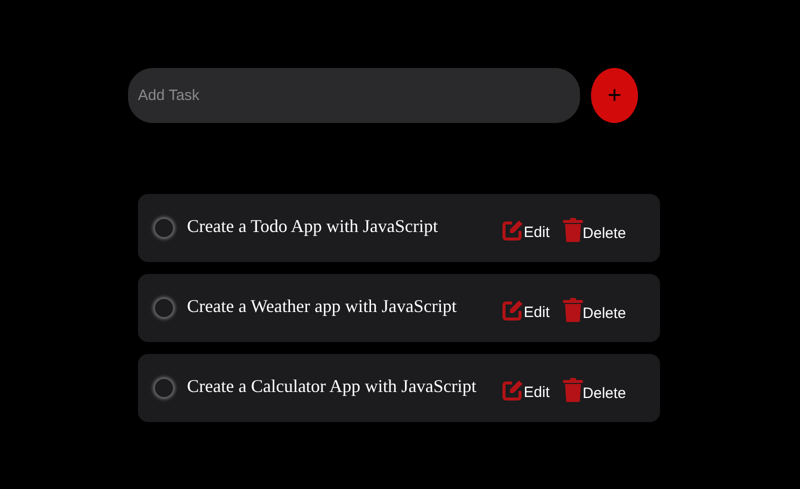  What do you see at coordinates (322, 306) in the screenshot?
I see `task-text: Create a Weather app with JavaScript` at bounding box center [322, 306].